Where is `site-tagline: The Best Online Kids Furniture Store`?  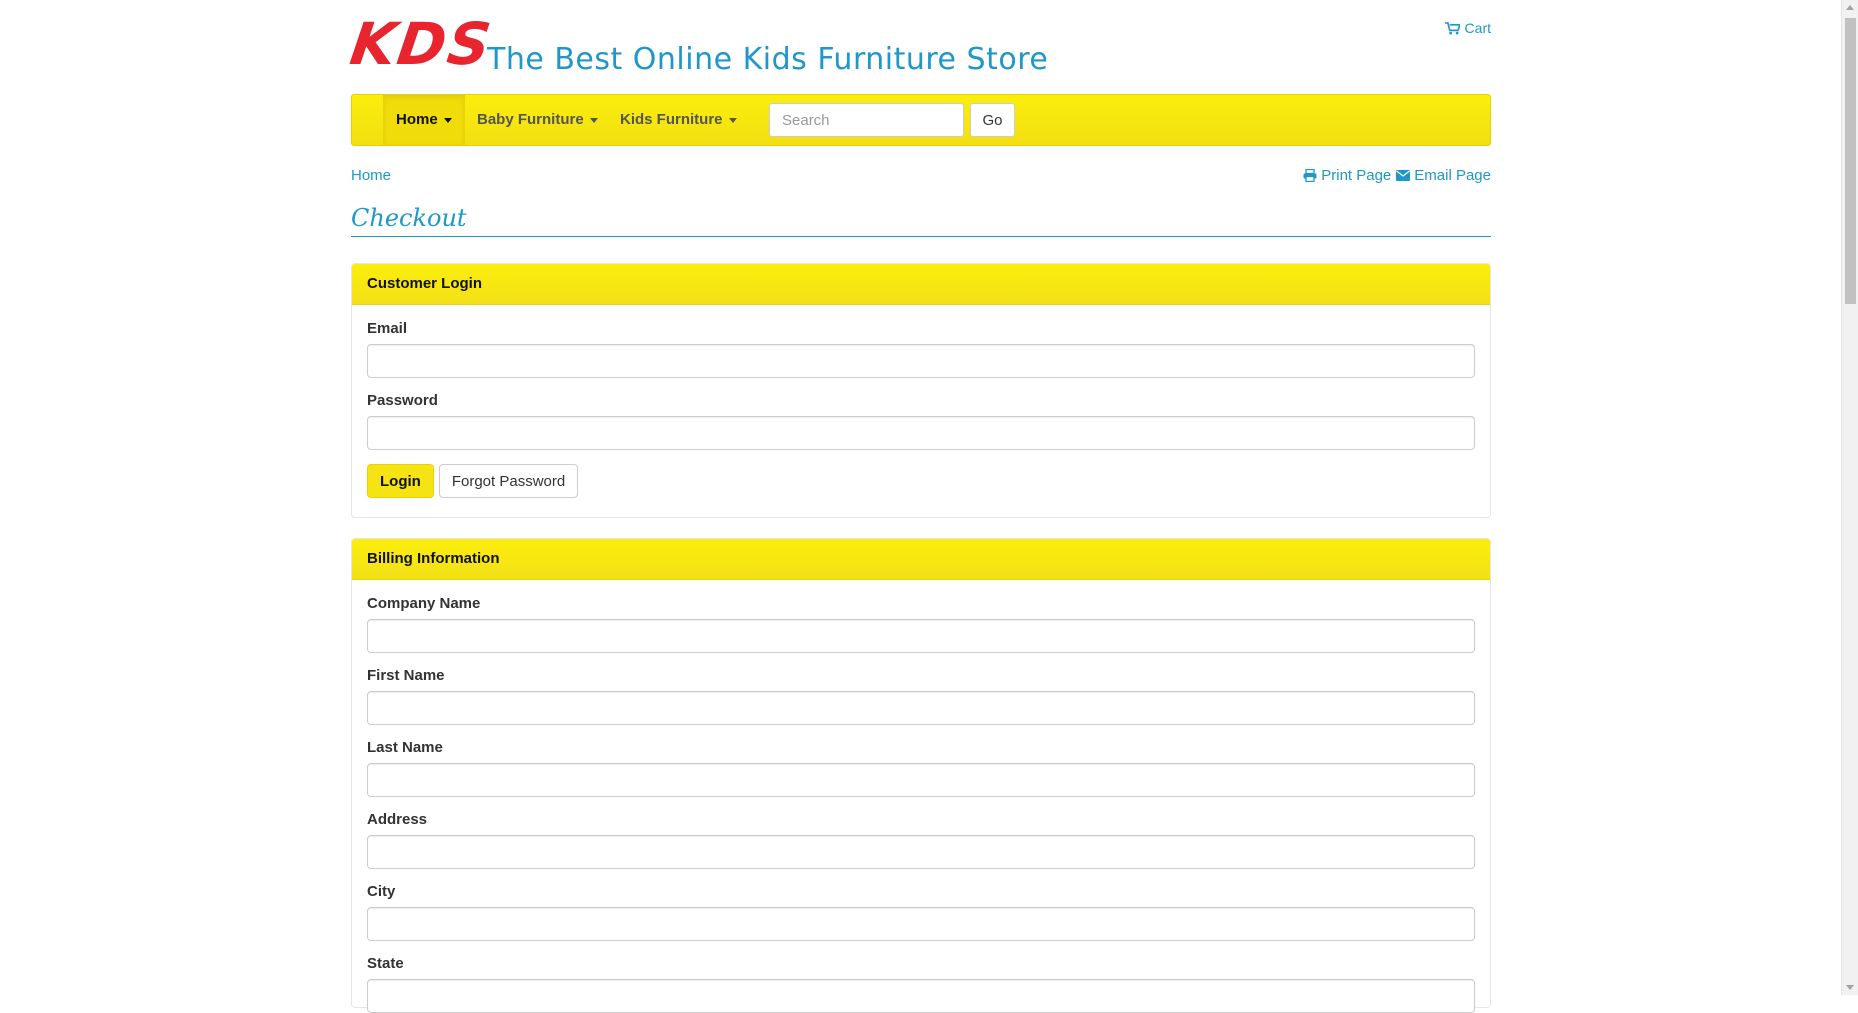 site-tagline: The Best Online Kids Furniture Store is located at coordinates (768, 59).